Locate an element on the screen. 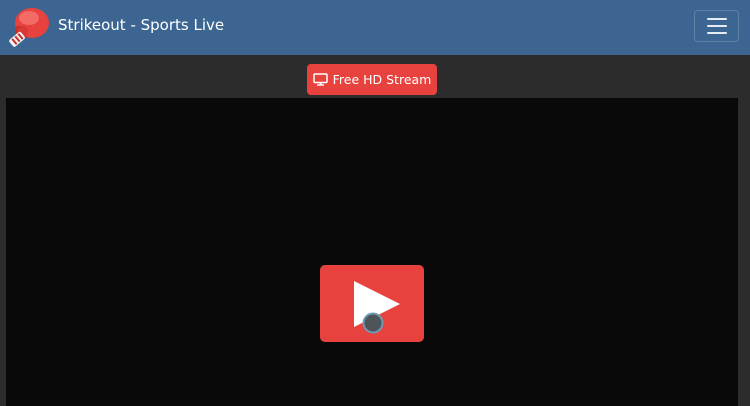 This screenshot has width=750, height=406. hamburger-menu-icon is located at coordinates (716, 19).